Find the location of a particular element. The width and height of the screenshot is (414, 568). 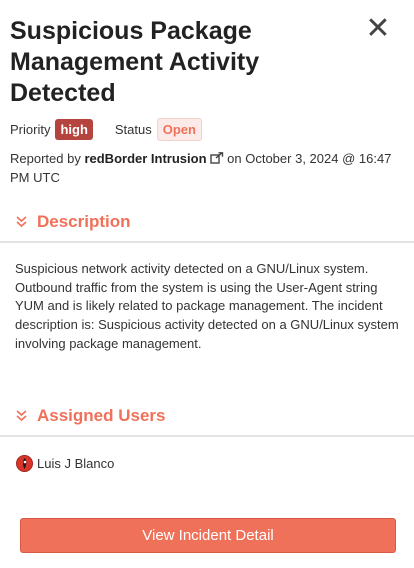

list-item: Luis J Blanco is located at coordinates (65, 463).